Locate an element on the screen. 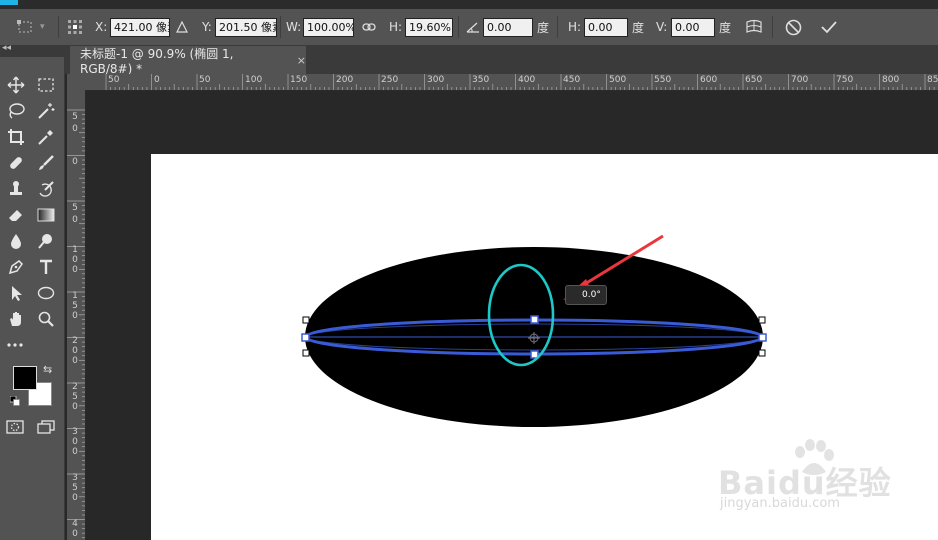  anchor-point-top is located at coordinates (534, 319).